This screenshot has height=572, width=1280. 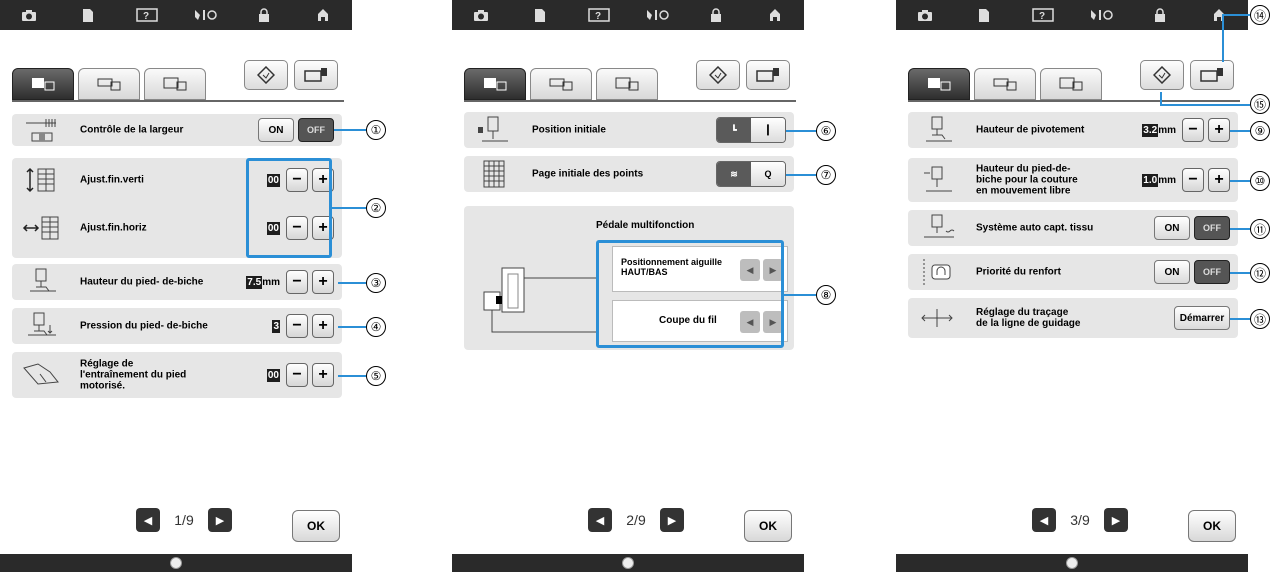 I want to click on page-indicator: 2/9, so click(x=636, y=520).